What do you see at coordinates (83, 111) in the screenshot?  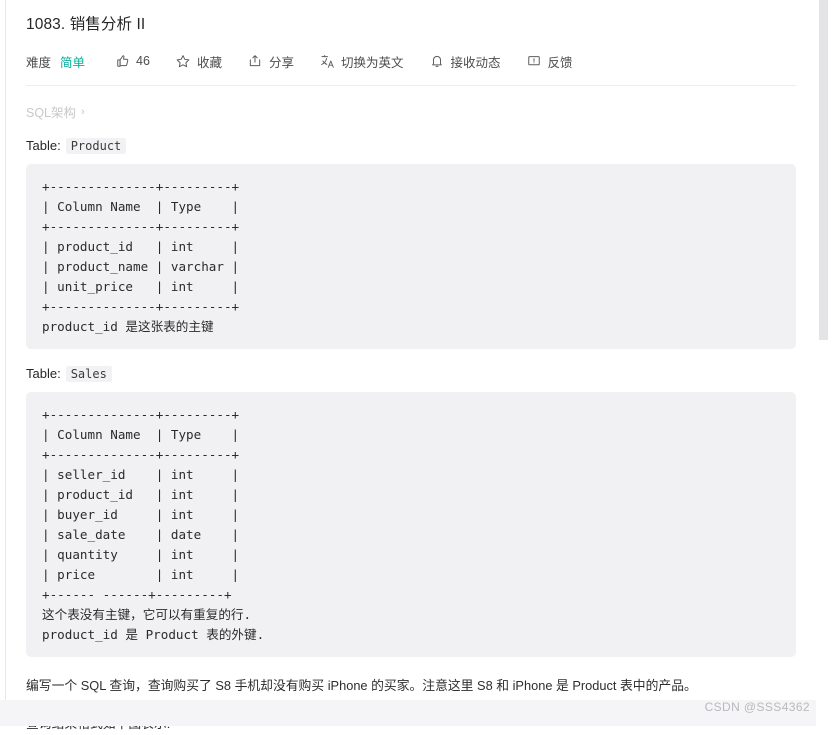 I see `chevron-right-icon: ›` at bounding box center [83, 111].